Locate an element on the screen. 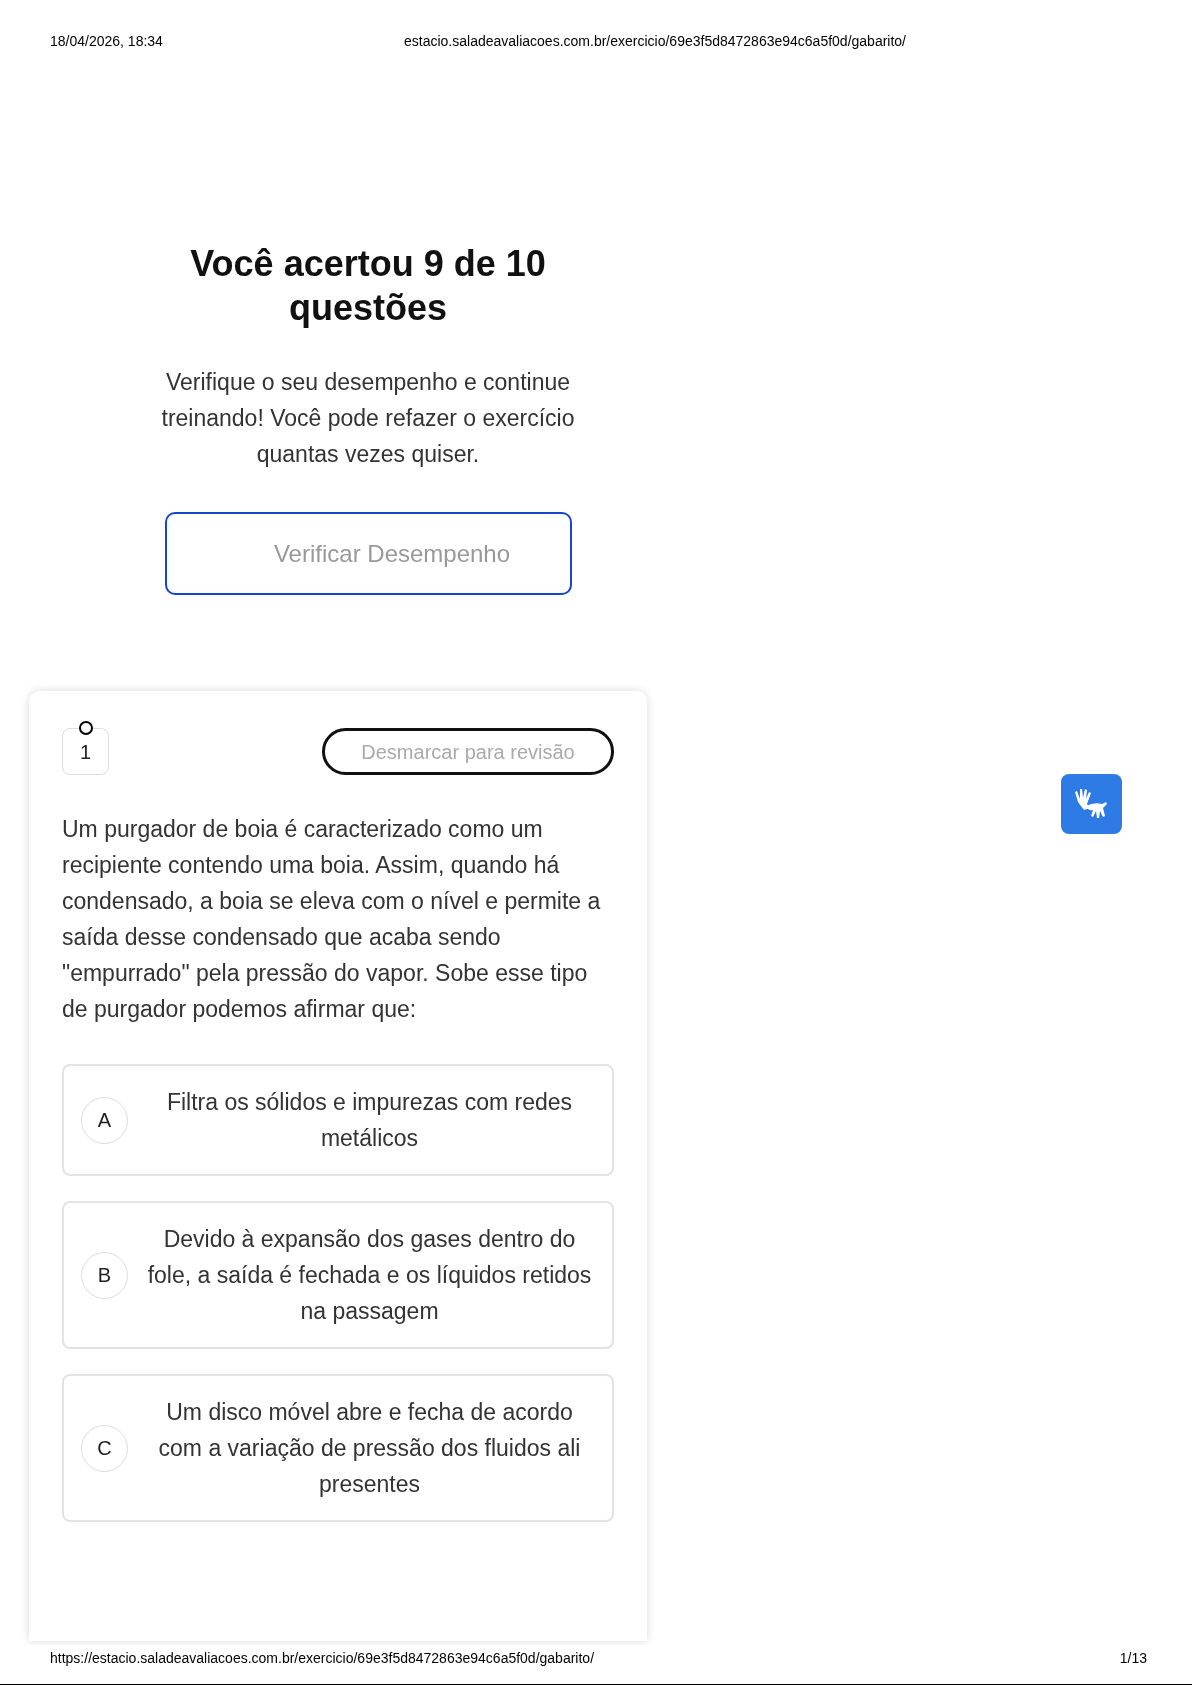  answer-option: C Um disco móvel abre e fecha de acordo com a variação de pressão dos fluidos ali presentes is located at coordinates (338, 1448).